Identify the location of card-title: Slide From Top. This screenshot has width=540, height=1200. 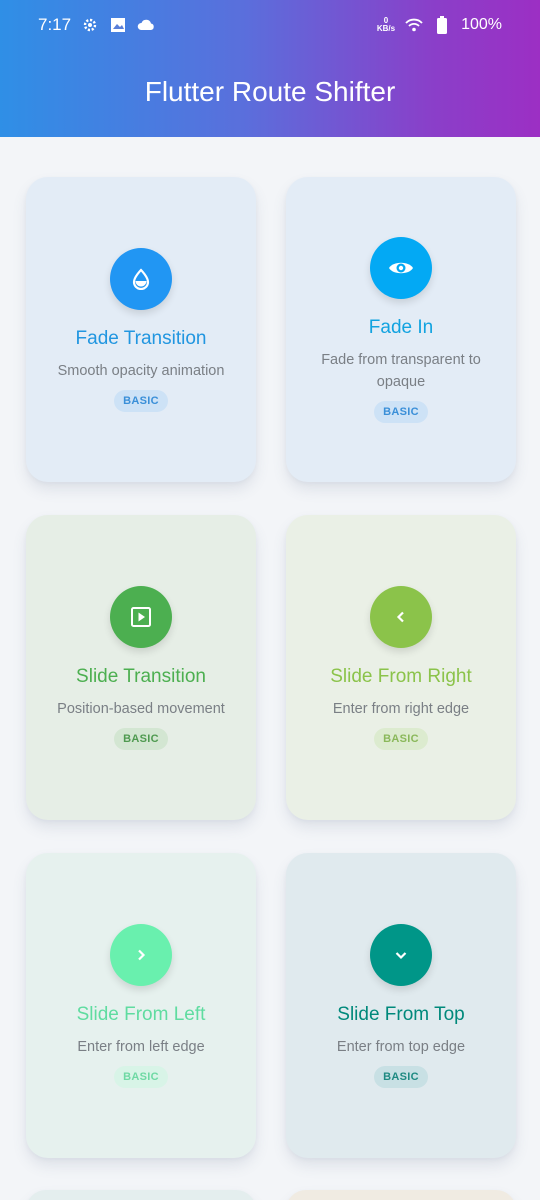
(401, 1014).